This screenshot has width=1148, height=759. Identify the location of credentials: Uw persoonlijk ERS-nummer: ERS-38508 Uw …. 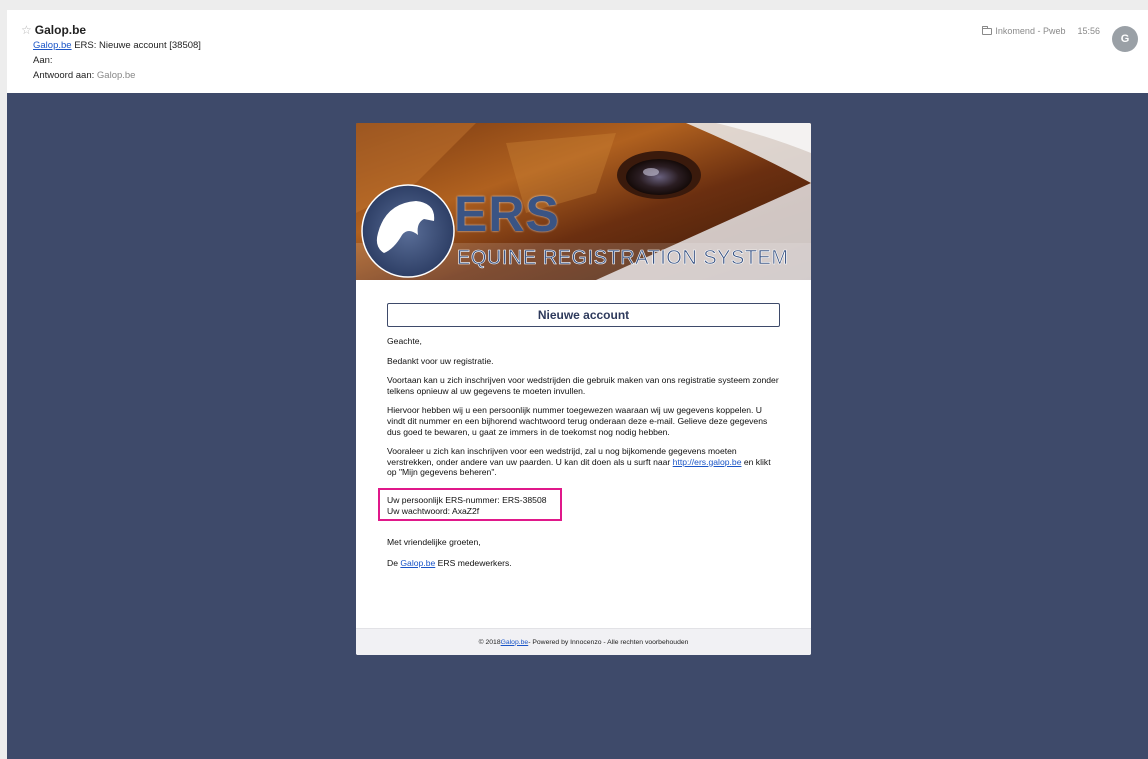
(467, 505).